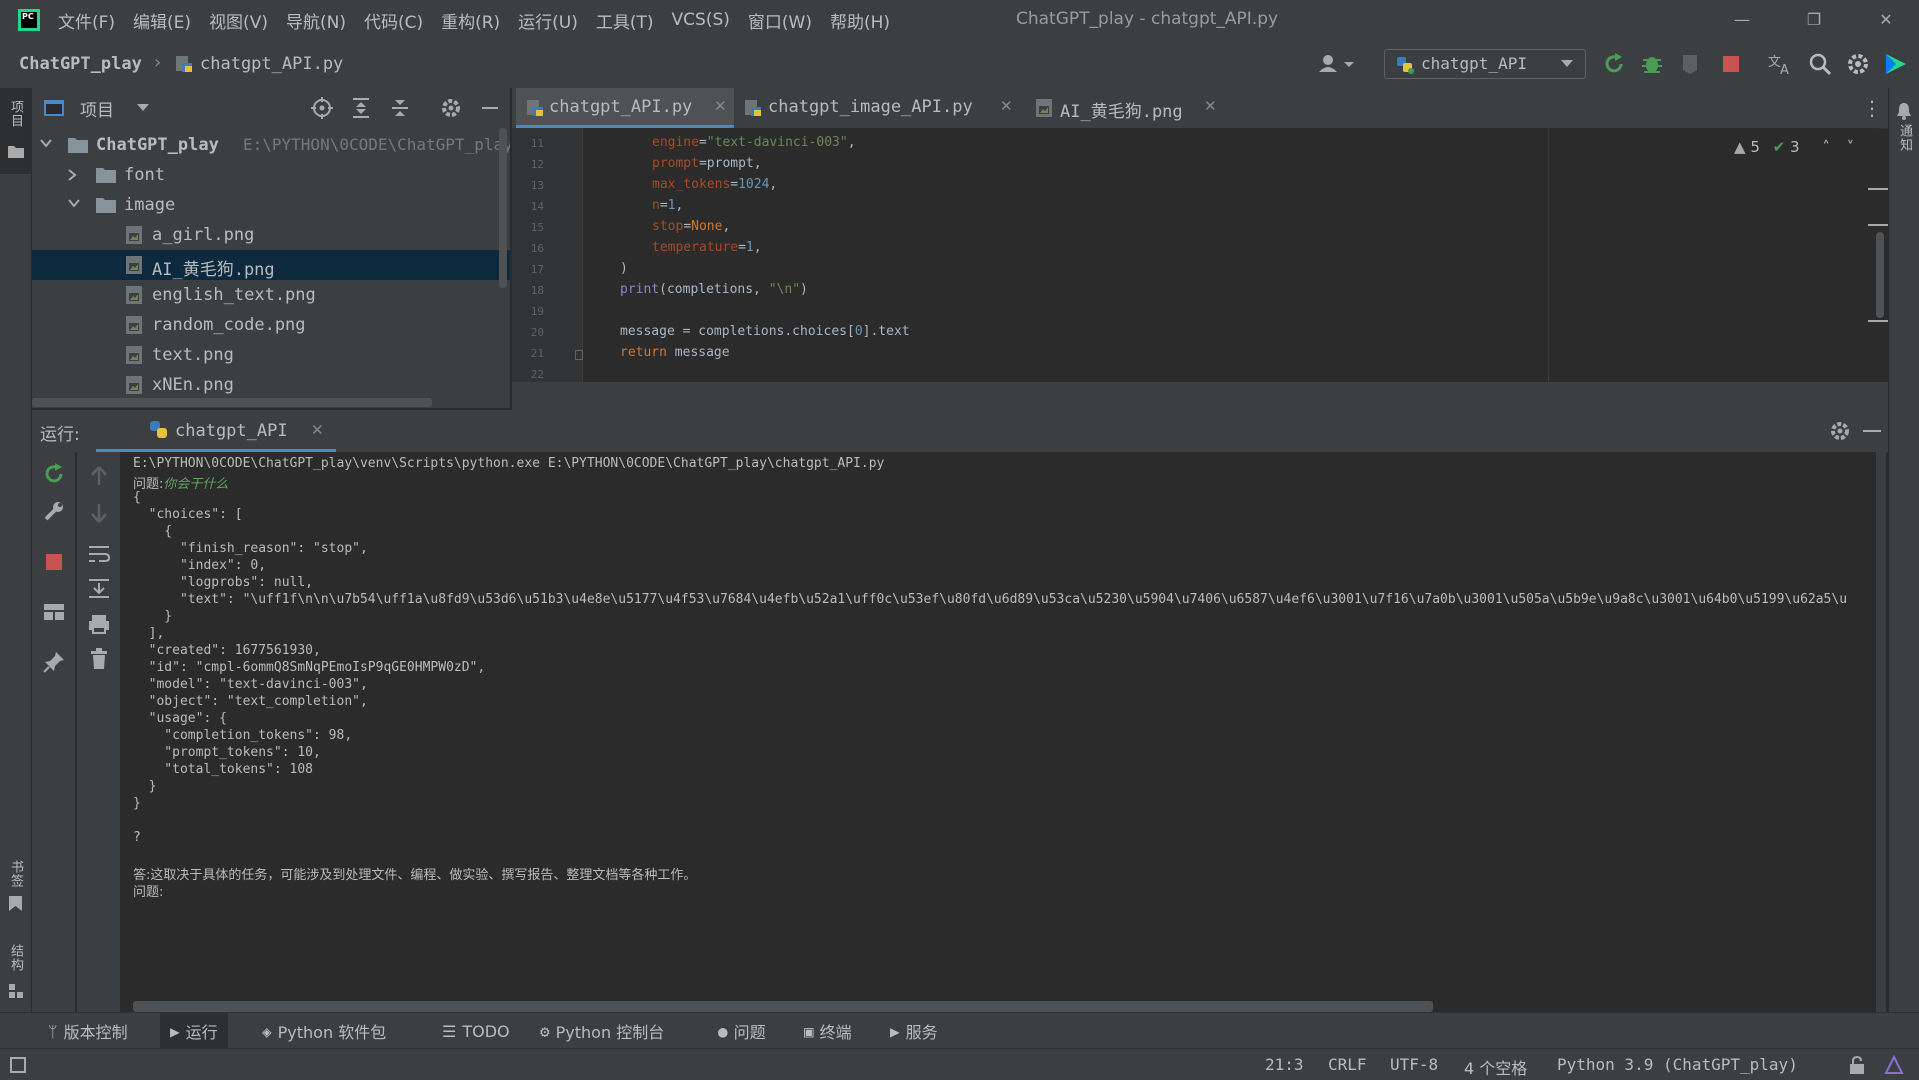 This screenshot has width=1919, height=1080. What do you see at coordinates (271, 355) in the screenshot?
I see `tree-file-row: text.png` at bounding box center [271, 355].